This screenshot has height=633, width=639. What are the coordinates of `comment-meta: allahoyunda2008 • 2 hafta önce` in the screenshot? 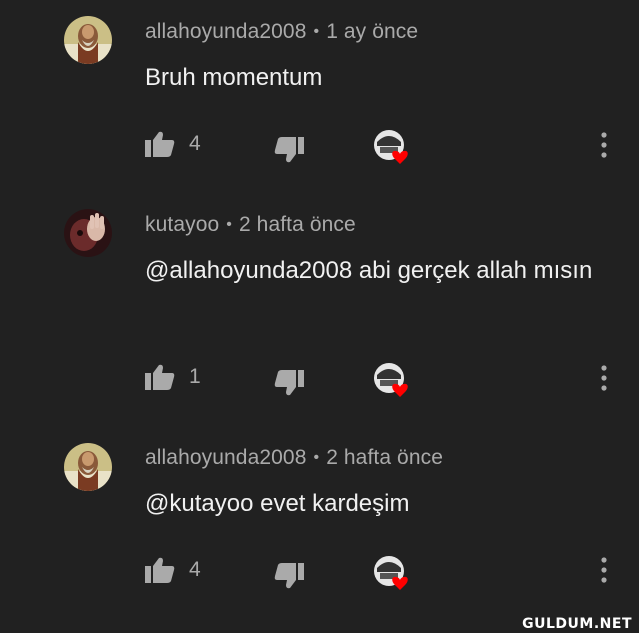 It's located at (294, 458).